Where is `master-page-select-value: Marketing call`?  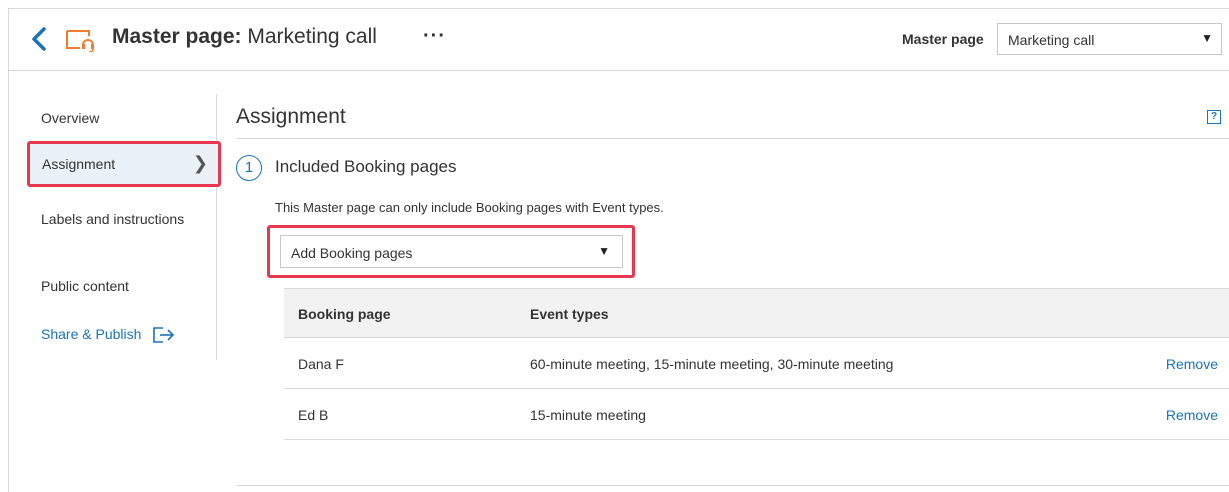
master-page-select-value: Marketing call is located at coordinates (1051, 40).